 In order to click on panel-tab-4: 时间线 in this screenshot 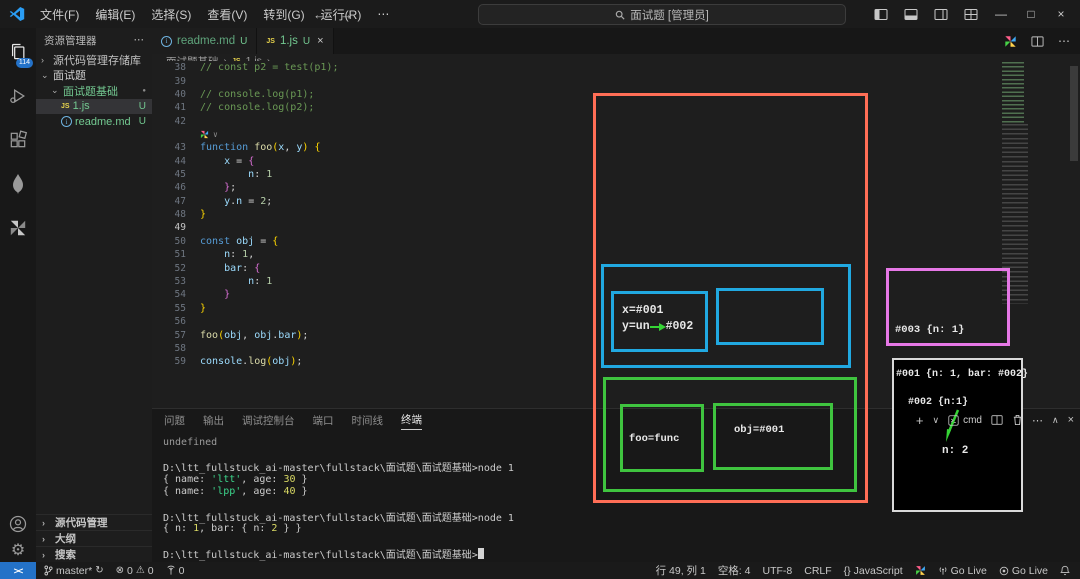, I will do `click(368, 421)`.